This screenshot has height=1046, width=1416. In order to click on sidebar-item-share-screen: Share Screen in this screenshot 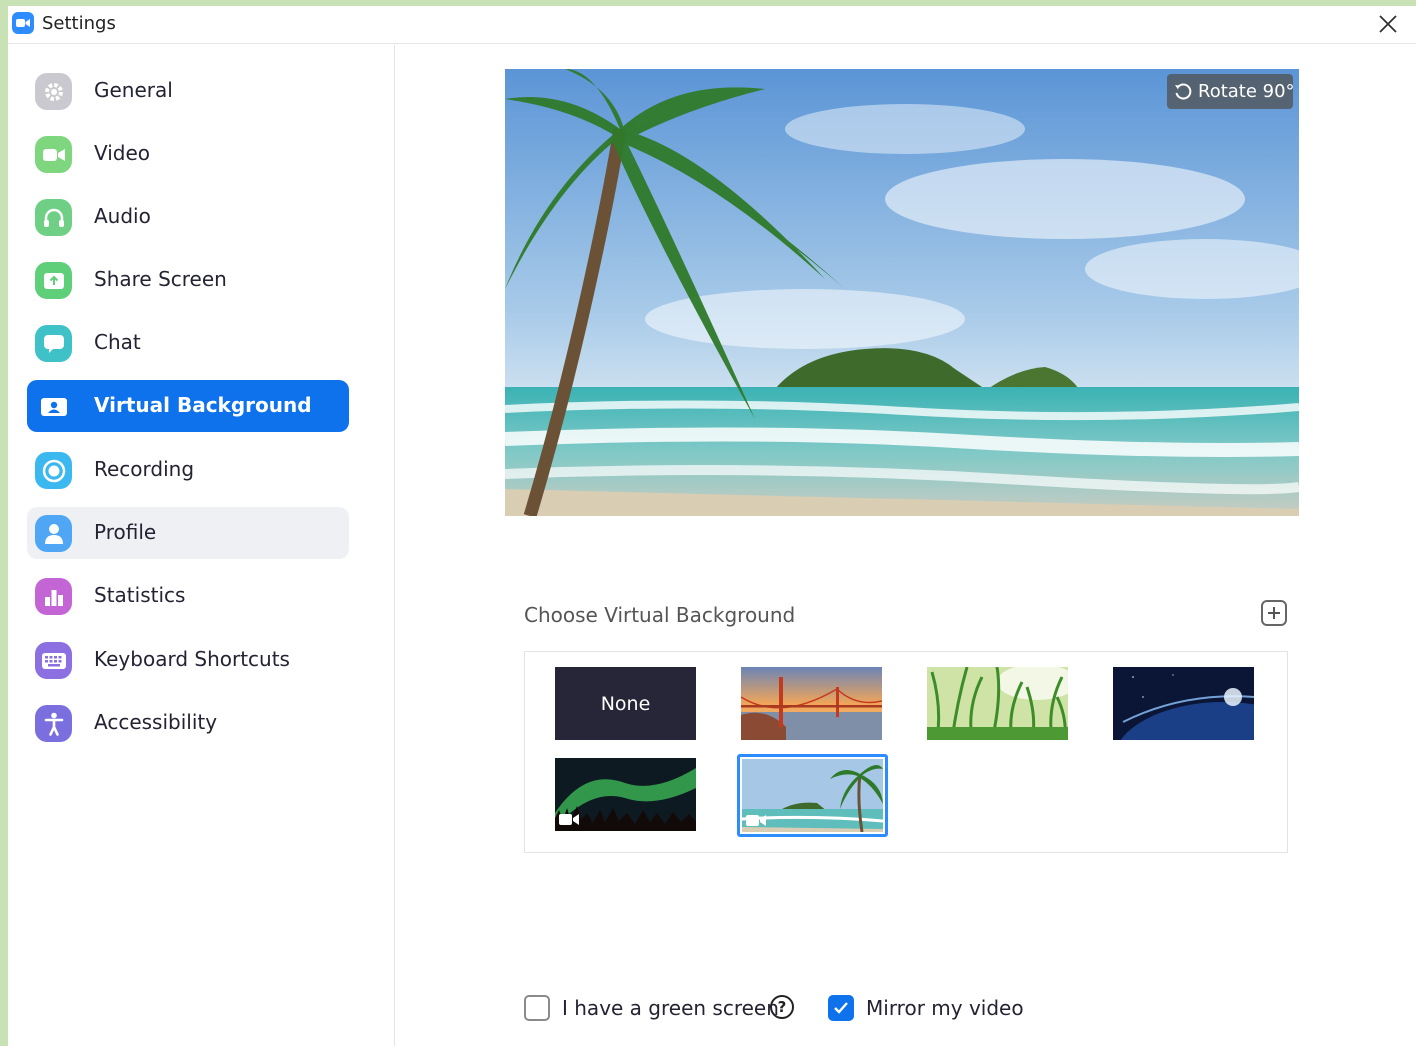, I will do `click(188, 280)`.